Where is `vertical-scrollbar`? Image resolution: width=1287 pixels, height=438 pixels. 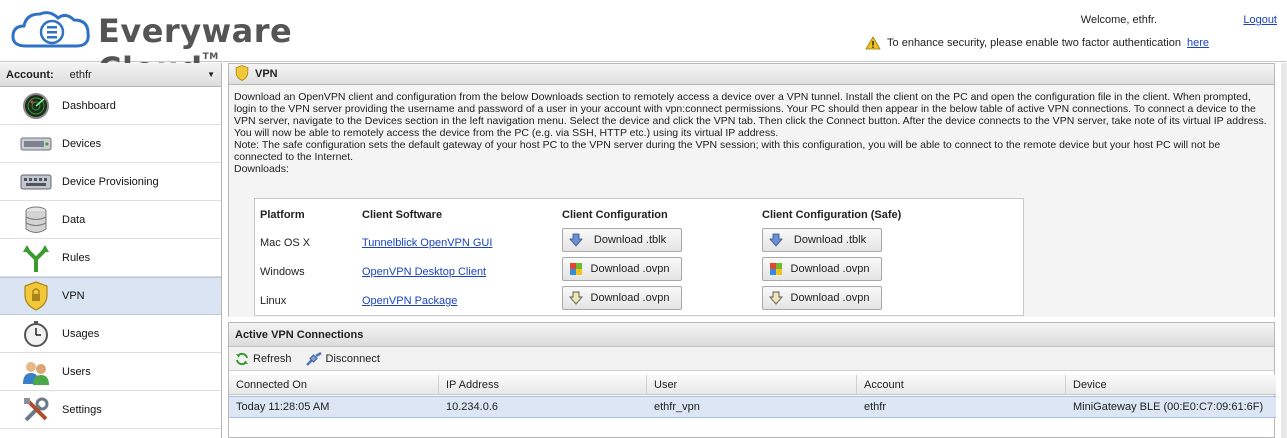 vertical-scrollbar is located at coordinates (1284, 250).